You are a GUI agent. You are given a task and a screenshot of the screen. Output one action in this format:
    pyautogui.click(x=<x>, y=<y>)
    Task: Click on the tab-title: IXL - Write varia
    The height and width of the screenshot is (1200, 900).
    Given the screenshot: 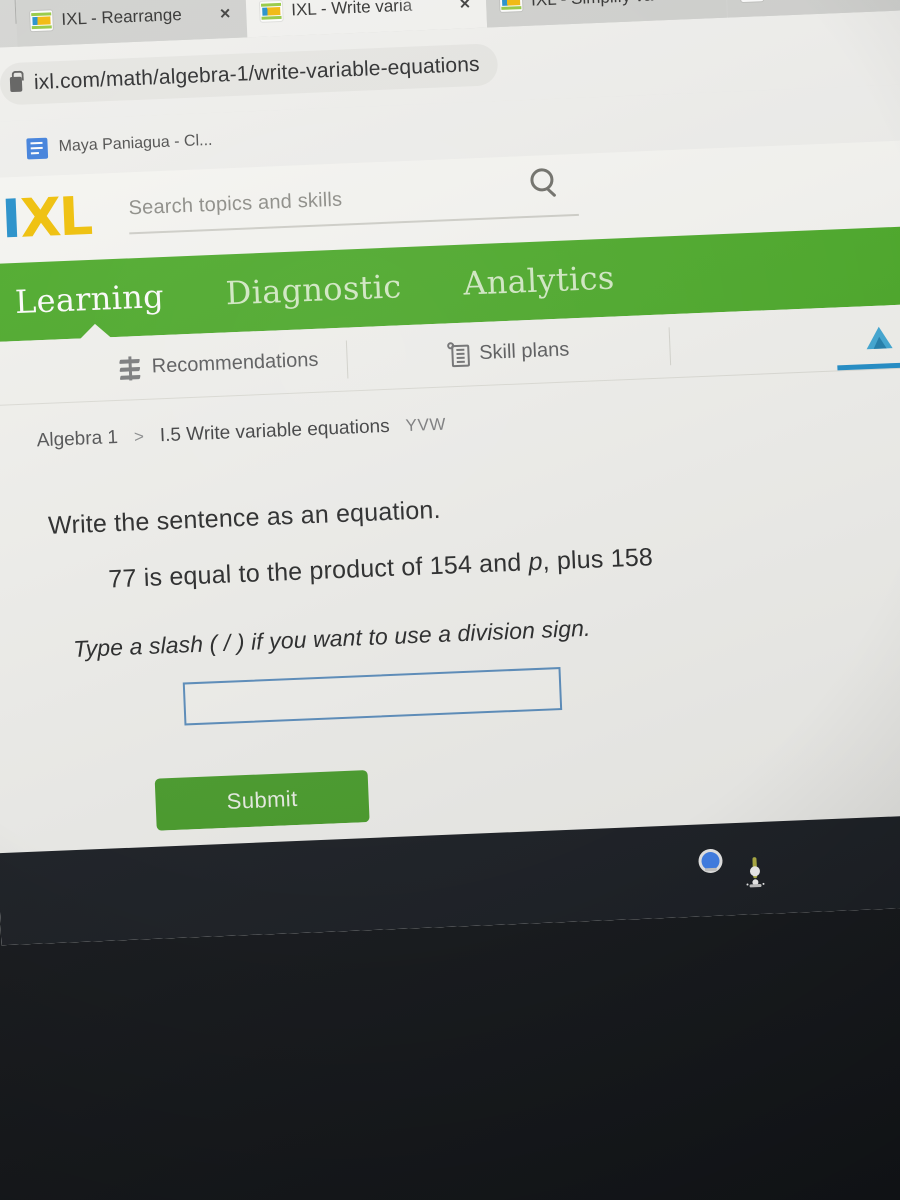 What is the action you would take?
    pyautogui.click(x=351, y=10)
    